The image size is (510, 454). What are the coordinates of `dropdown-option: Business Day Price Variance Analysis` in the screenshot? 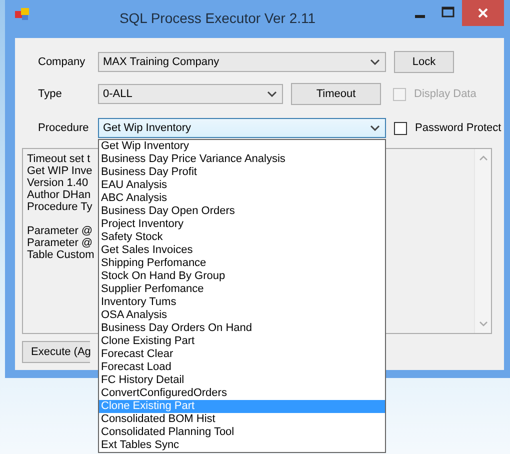 It's located at (242, 159).